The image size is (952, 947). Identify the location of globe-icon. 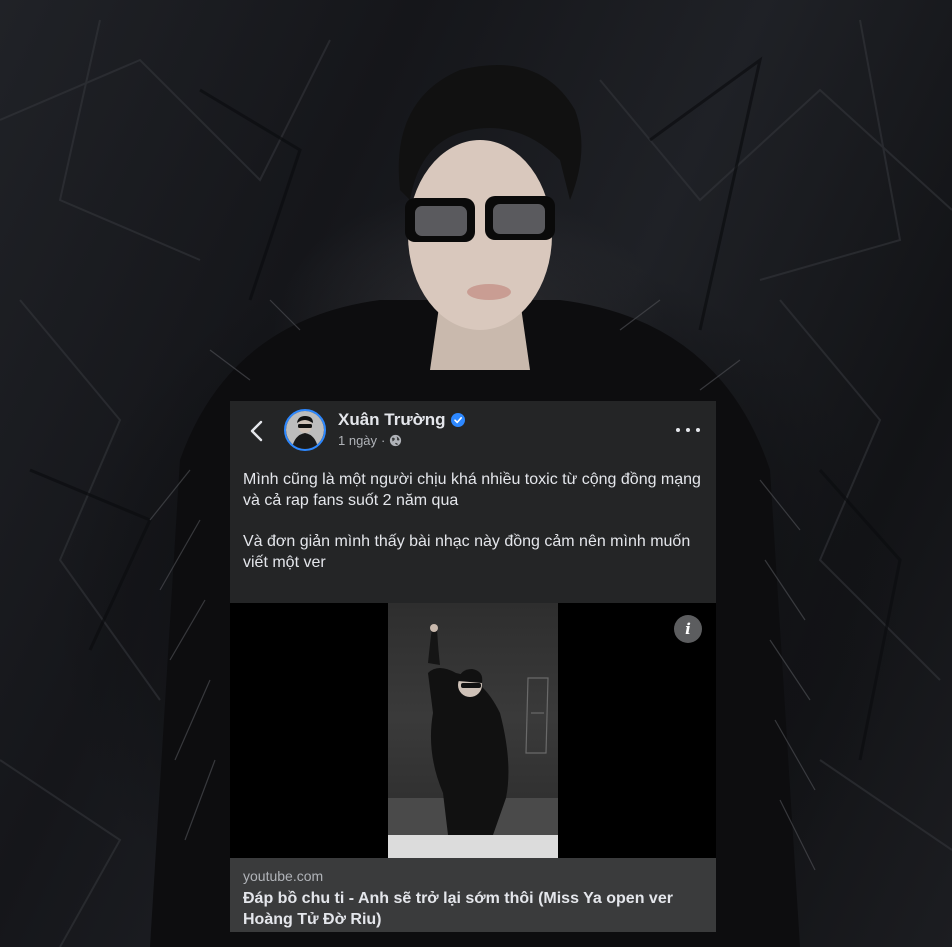
(396, 440).